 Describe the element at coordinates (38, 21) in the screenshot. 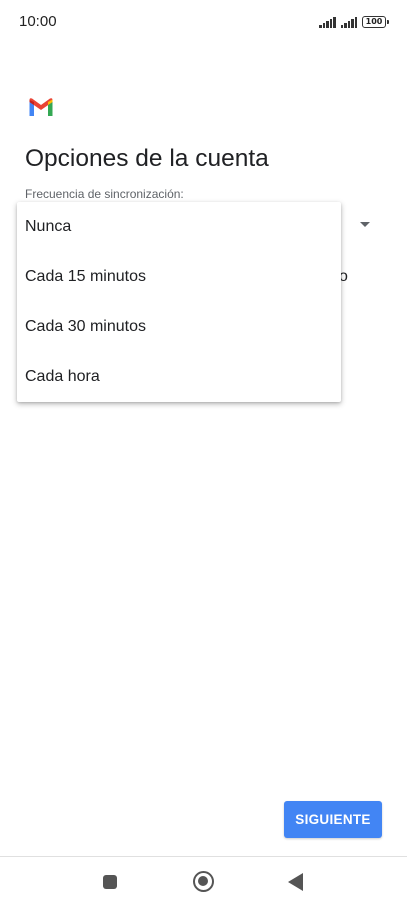

I see `status-time: 10:00` at that location.